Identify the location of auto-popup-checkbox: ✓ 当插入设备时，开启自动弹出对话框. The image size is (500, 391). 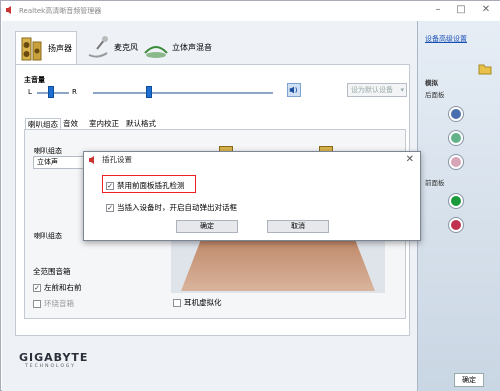
(171, 207).